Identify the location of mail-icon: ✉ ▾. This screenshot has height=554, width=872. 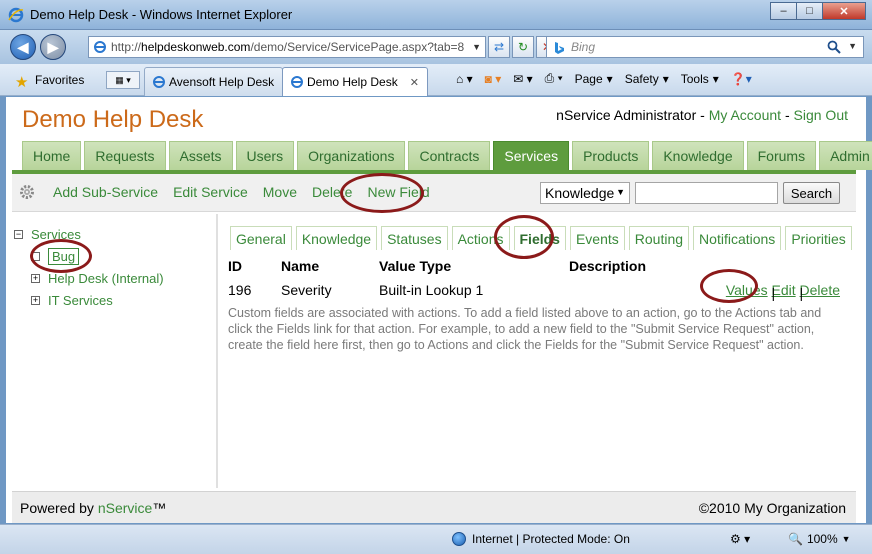
(522, 79).